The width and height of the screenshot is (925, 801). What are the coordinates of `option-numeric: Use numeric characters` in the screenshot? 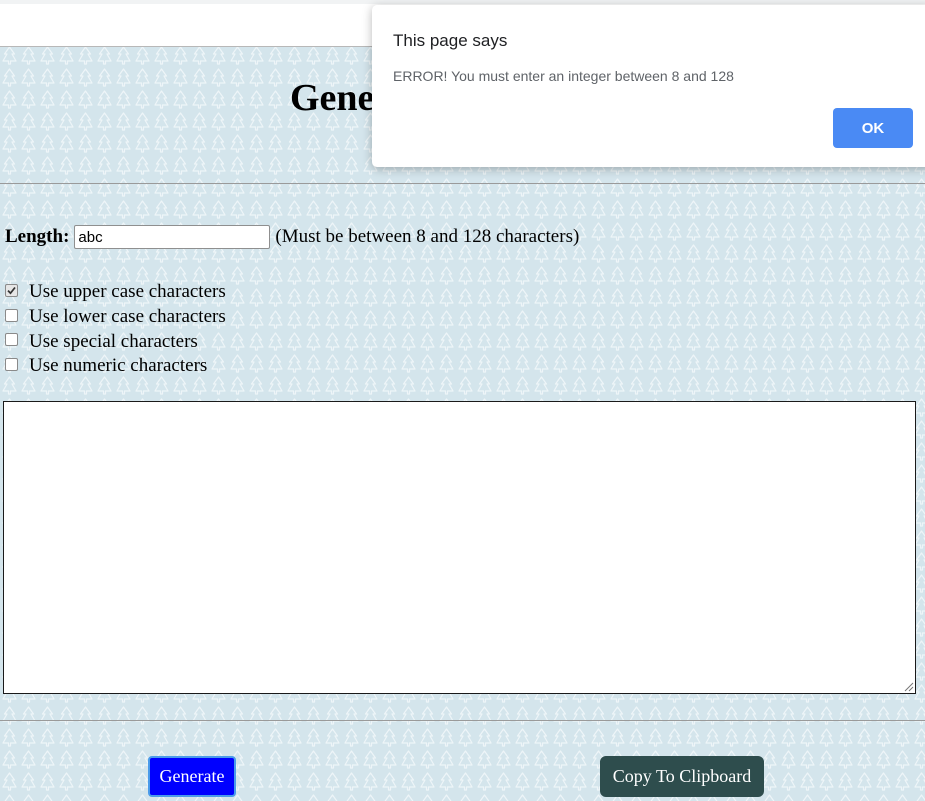 It's located at (115, 366).